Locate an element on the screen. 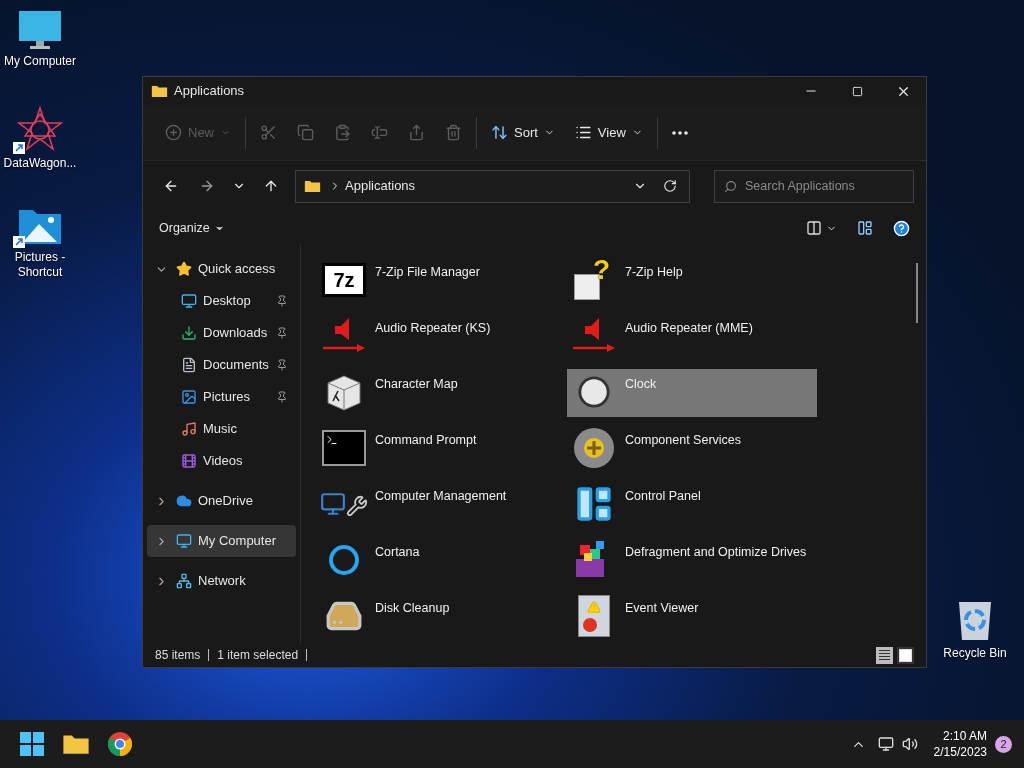 This screenshot has height=768, width=1024. maximize-icon is located at coordinates (857, 91).